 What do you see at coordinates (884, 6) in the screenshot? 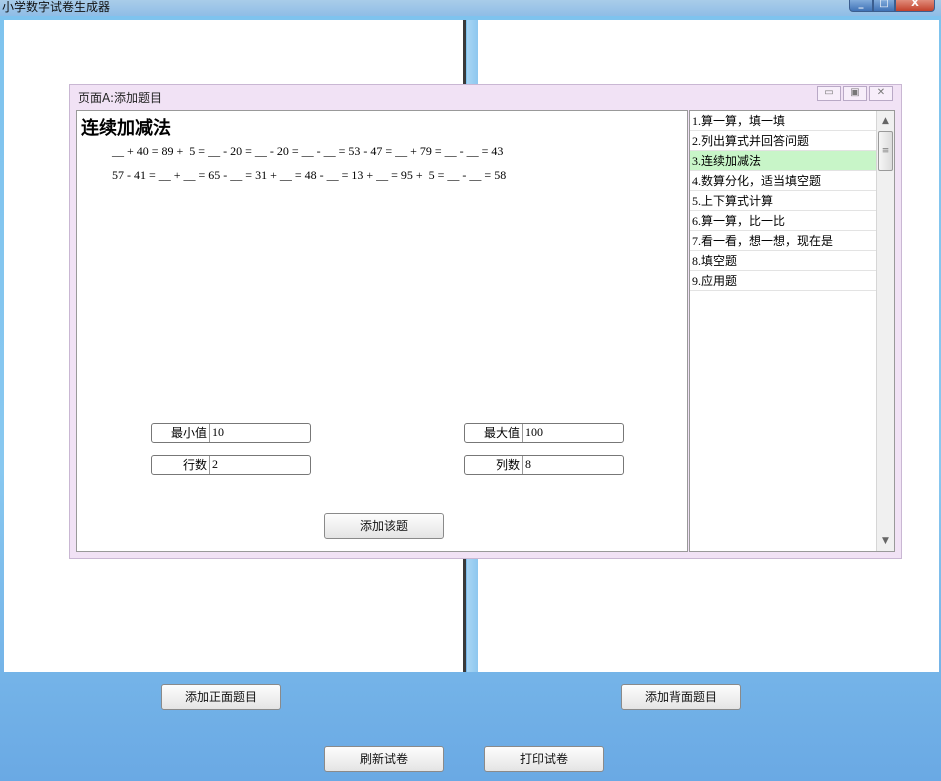
I see `maximize-button: □` at bounding box center [884, 6].